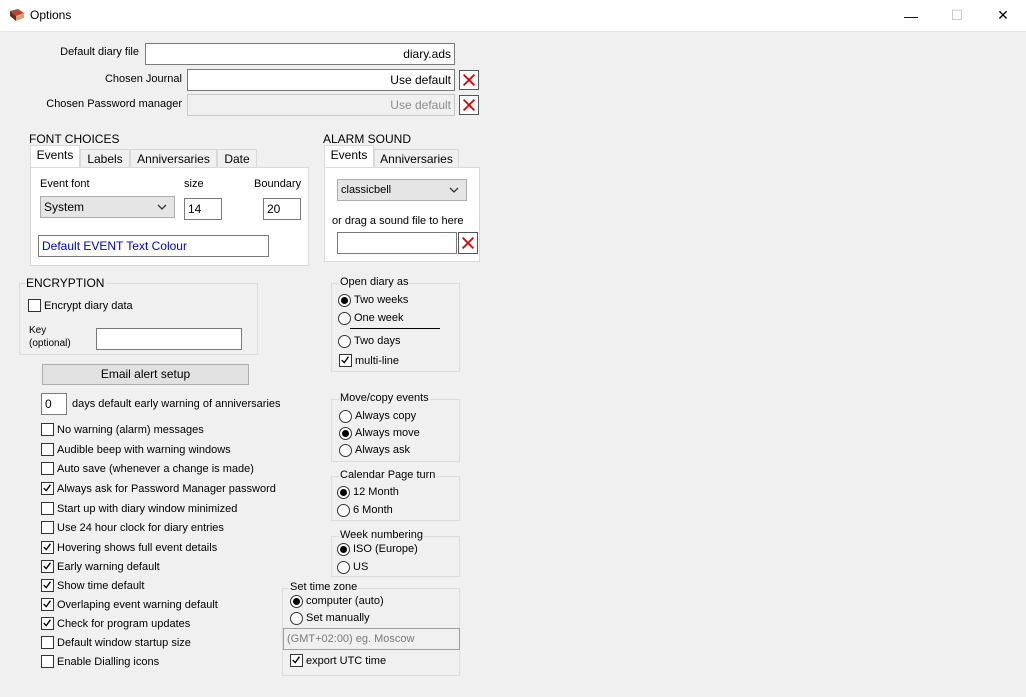  I want to click on week-numbering-title: Week numbering, so click(381, 535).